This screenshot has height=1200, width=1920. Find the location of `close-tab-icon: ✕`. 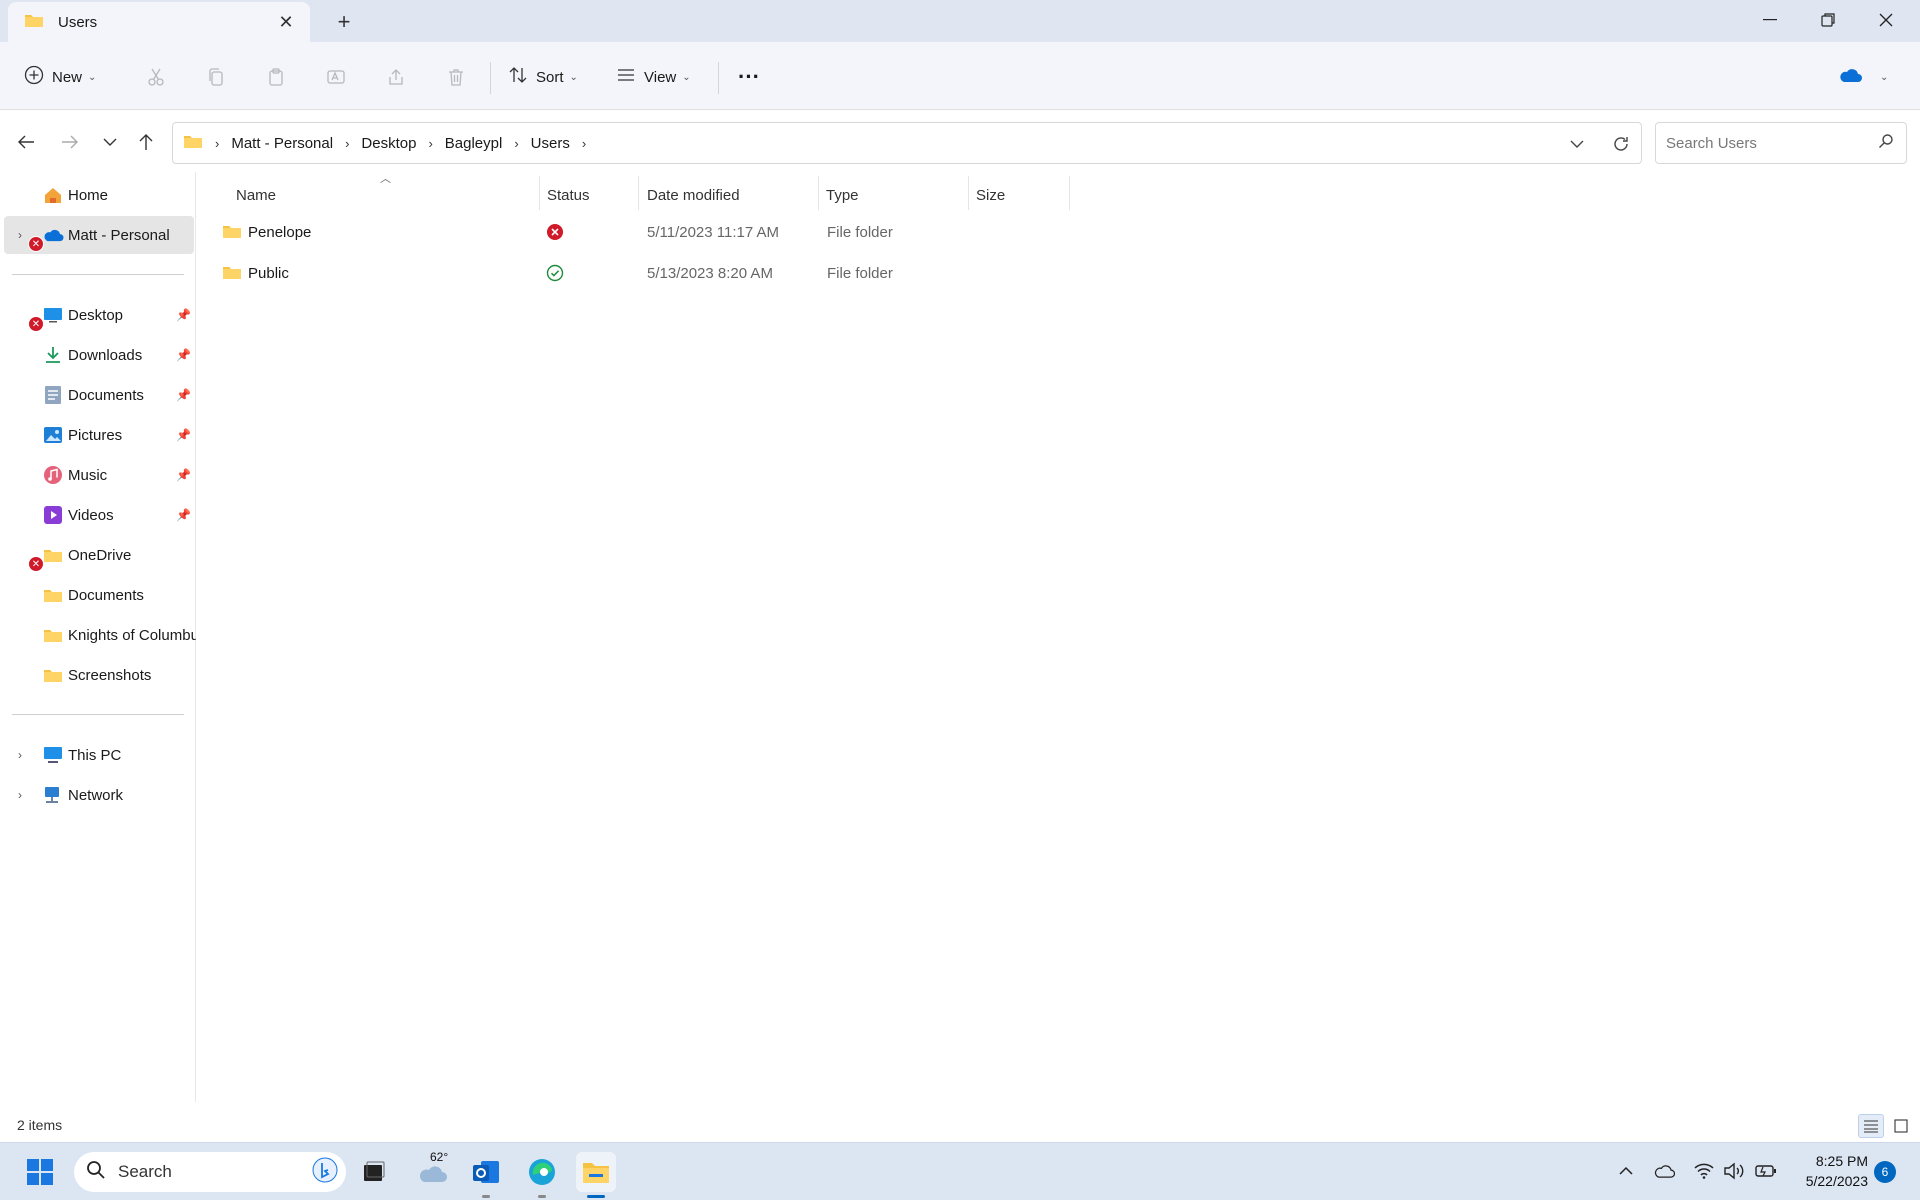

close-tab-icon: ✕ is located at coordinates (286, 22).